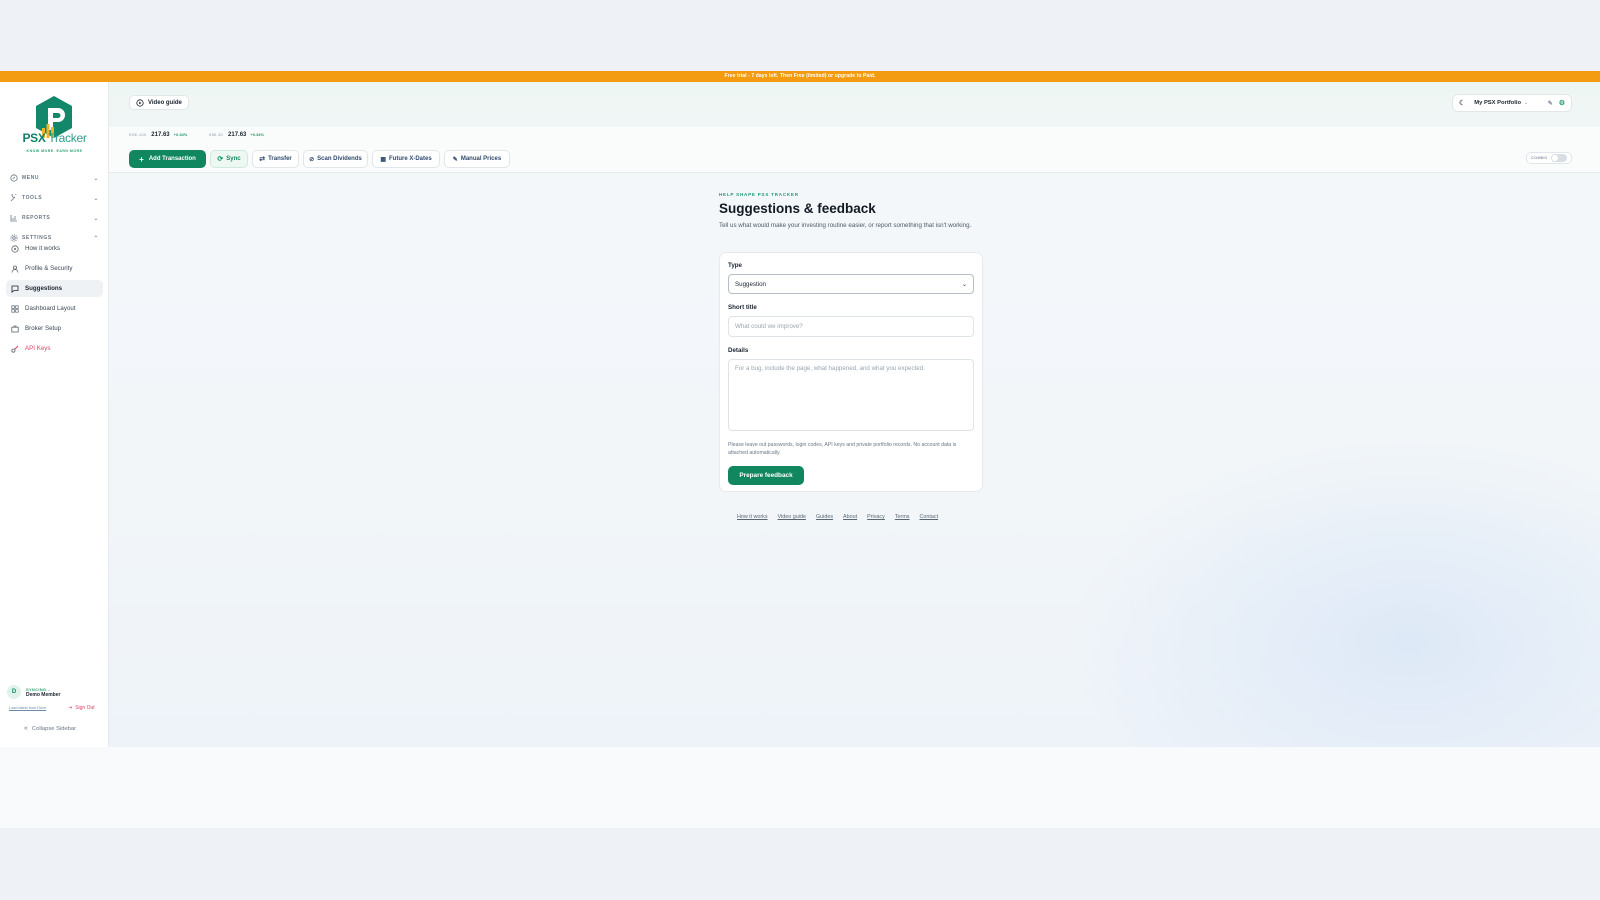  Describe the element at coordinates (43, 694) in the screenshot. I see `user-name: Demo Member` at that location.